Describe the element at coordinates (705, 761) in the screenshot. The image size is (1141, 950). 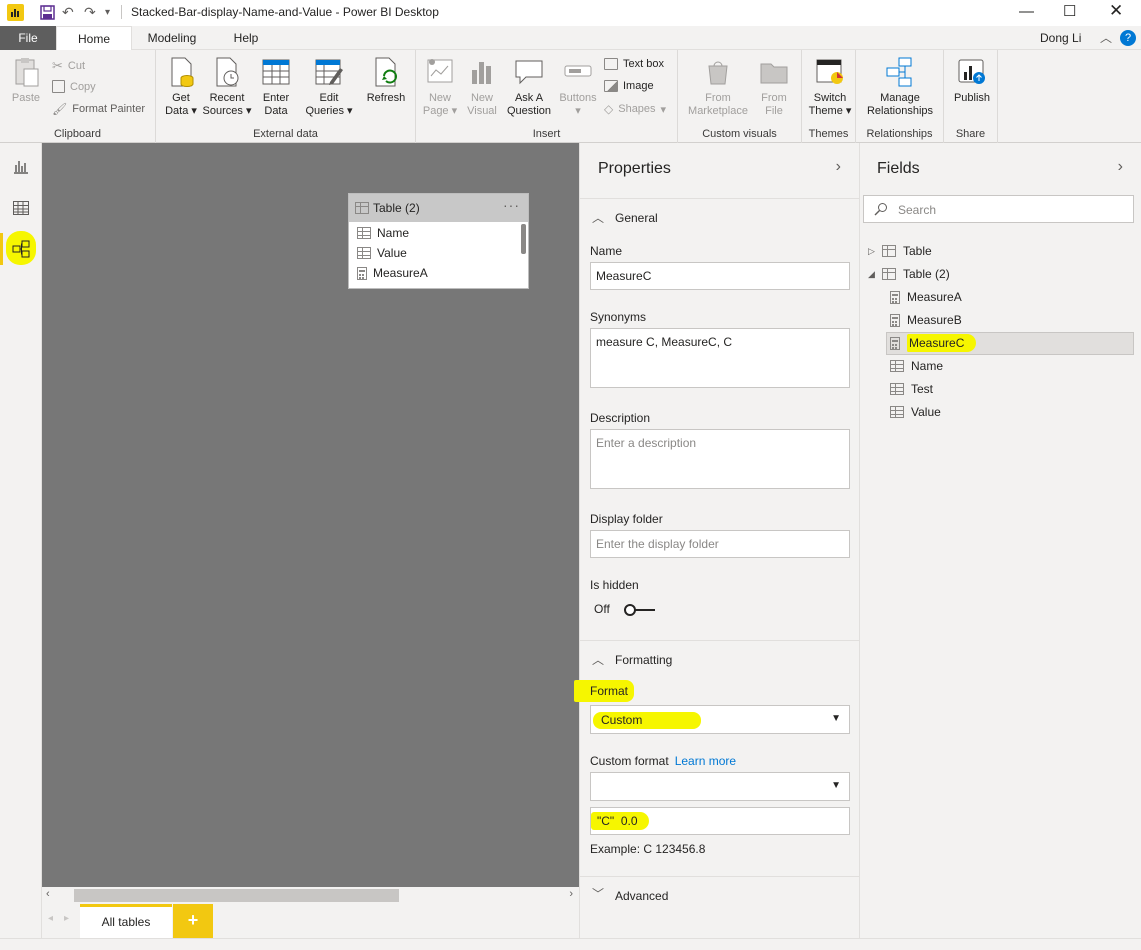
I see `learn-more-link: Learn more` at that location.